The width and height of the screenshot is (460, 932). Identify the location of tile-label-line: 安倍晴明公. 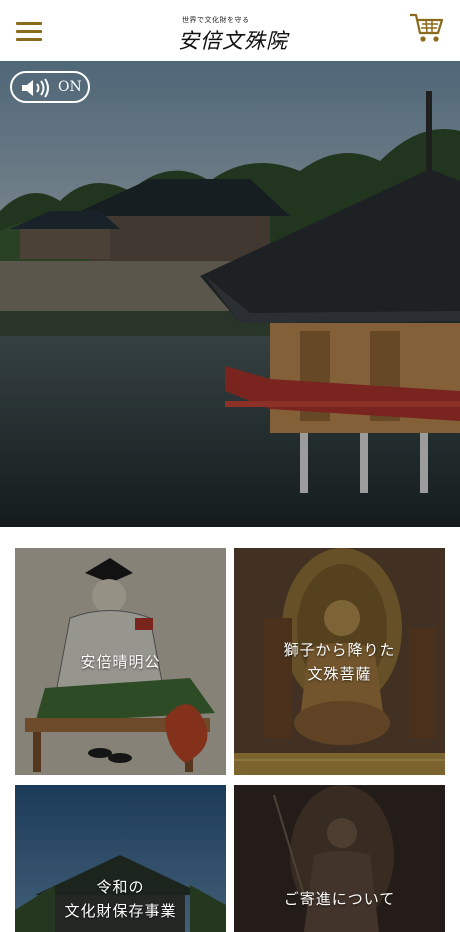
(120, 662).